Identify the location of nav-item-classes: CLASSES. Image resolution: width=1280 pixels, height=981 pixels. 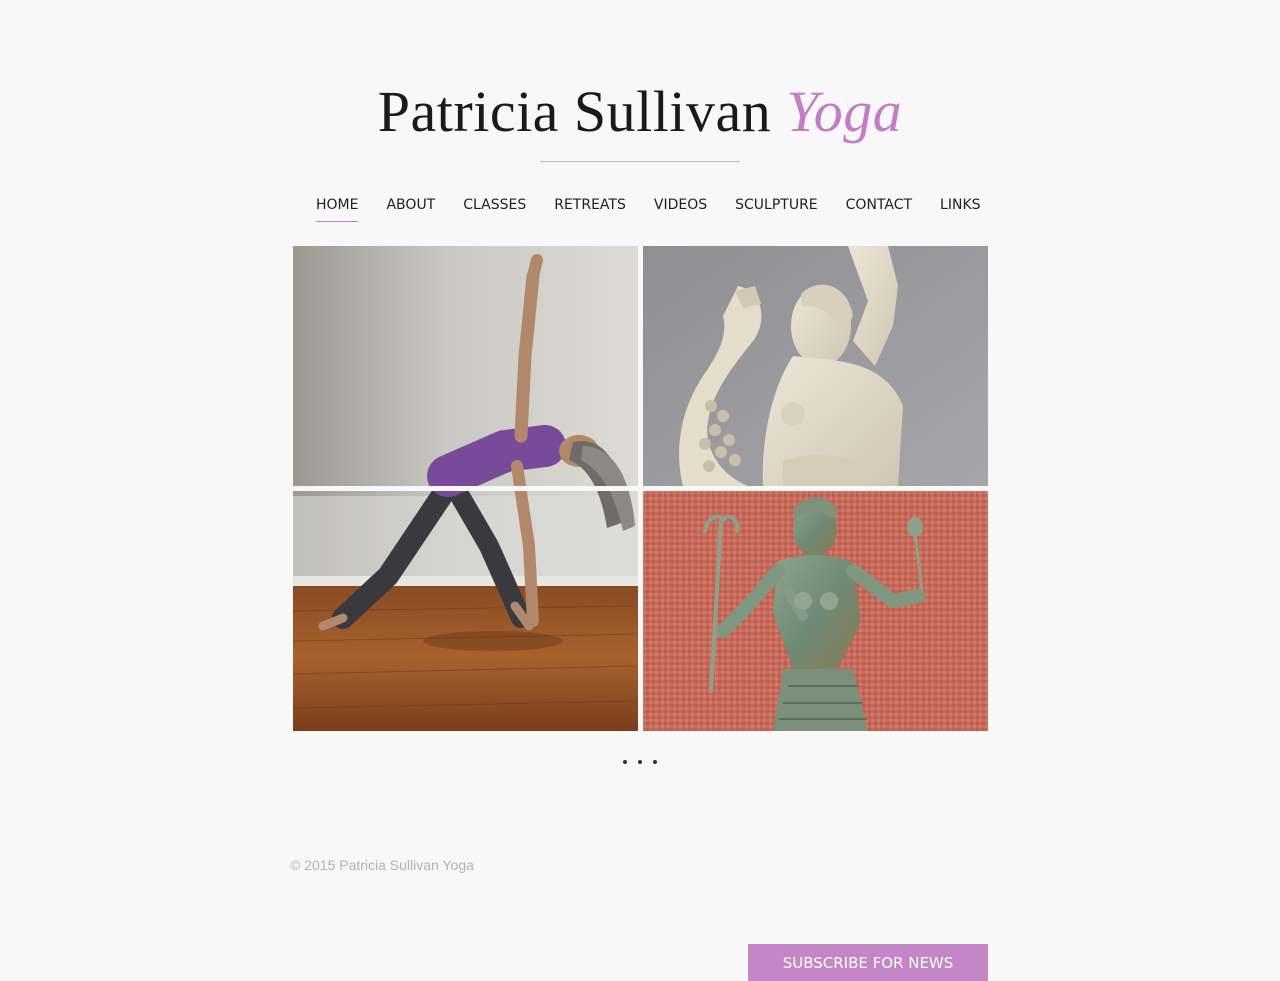
(494, 209).